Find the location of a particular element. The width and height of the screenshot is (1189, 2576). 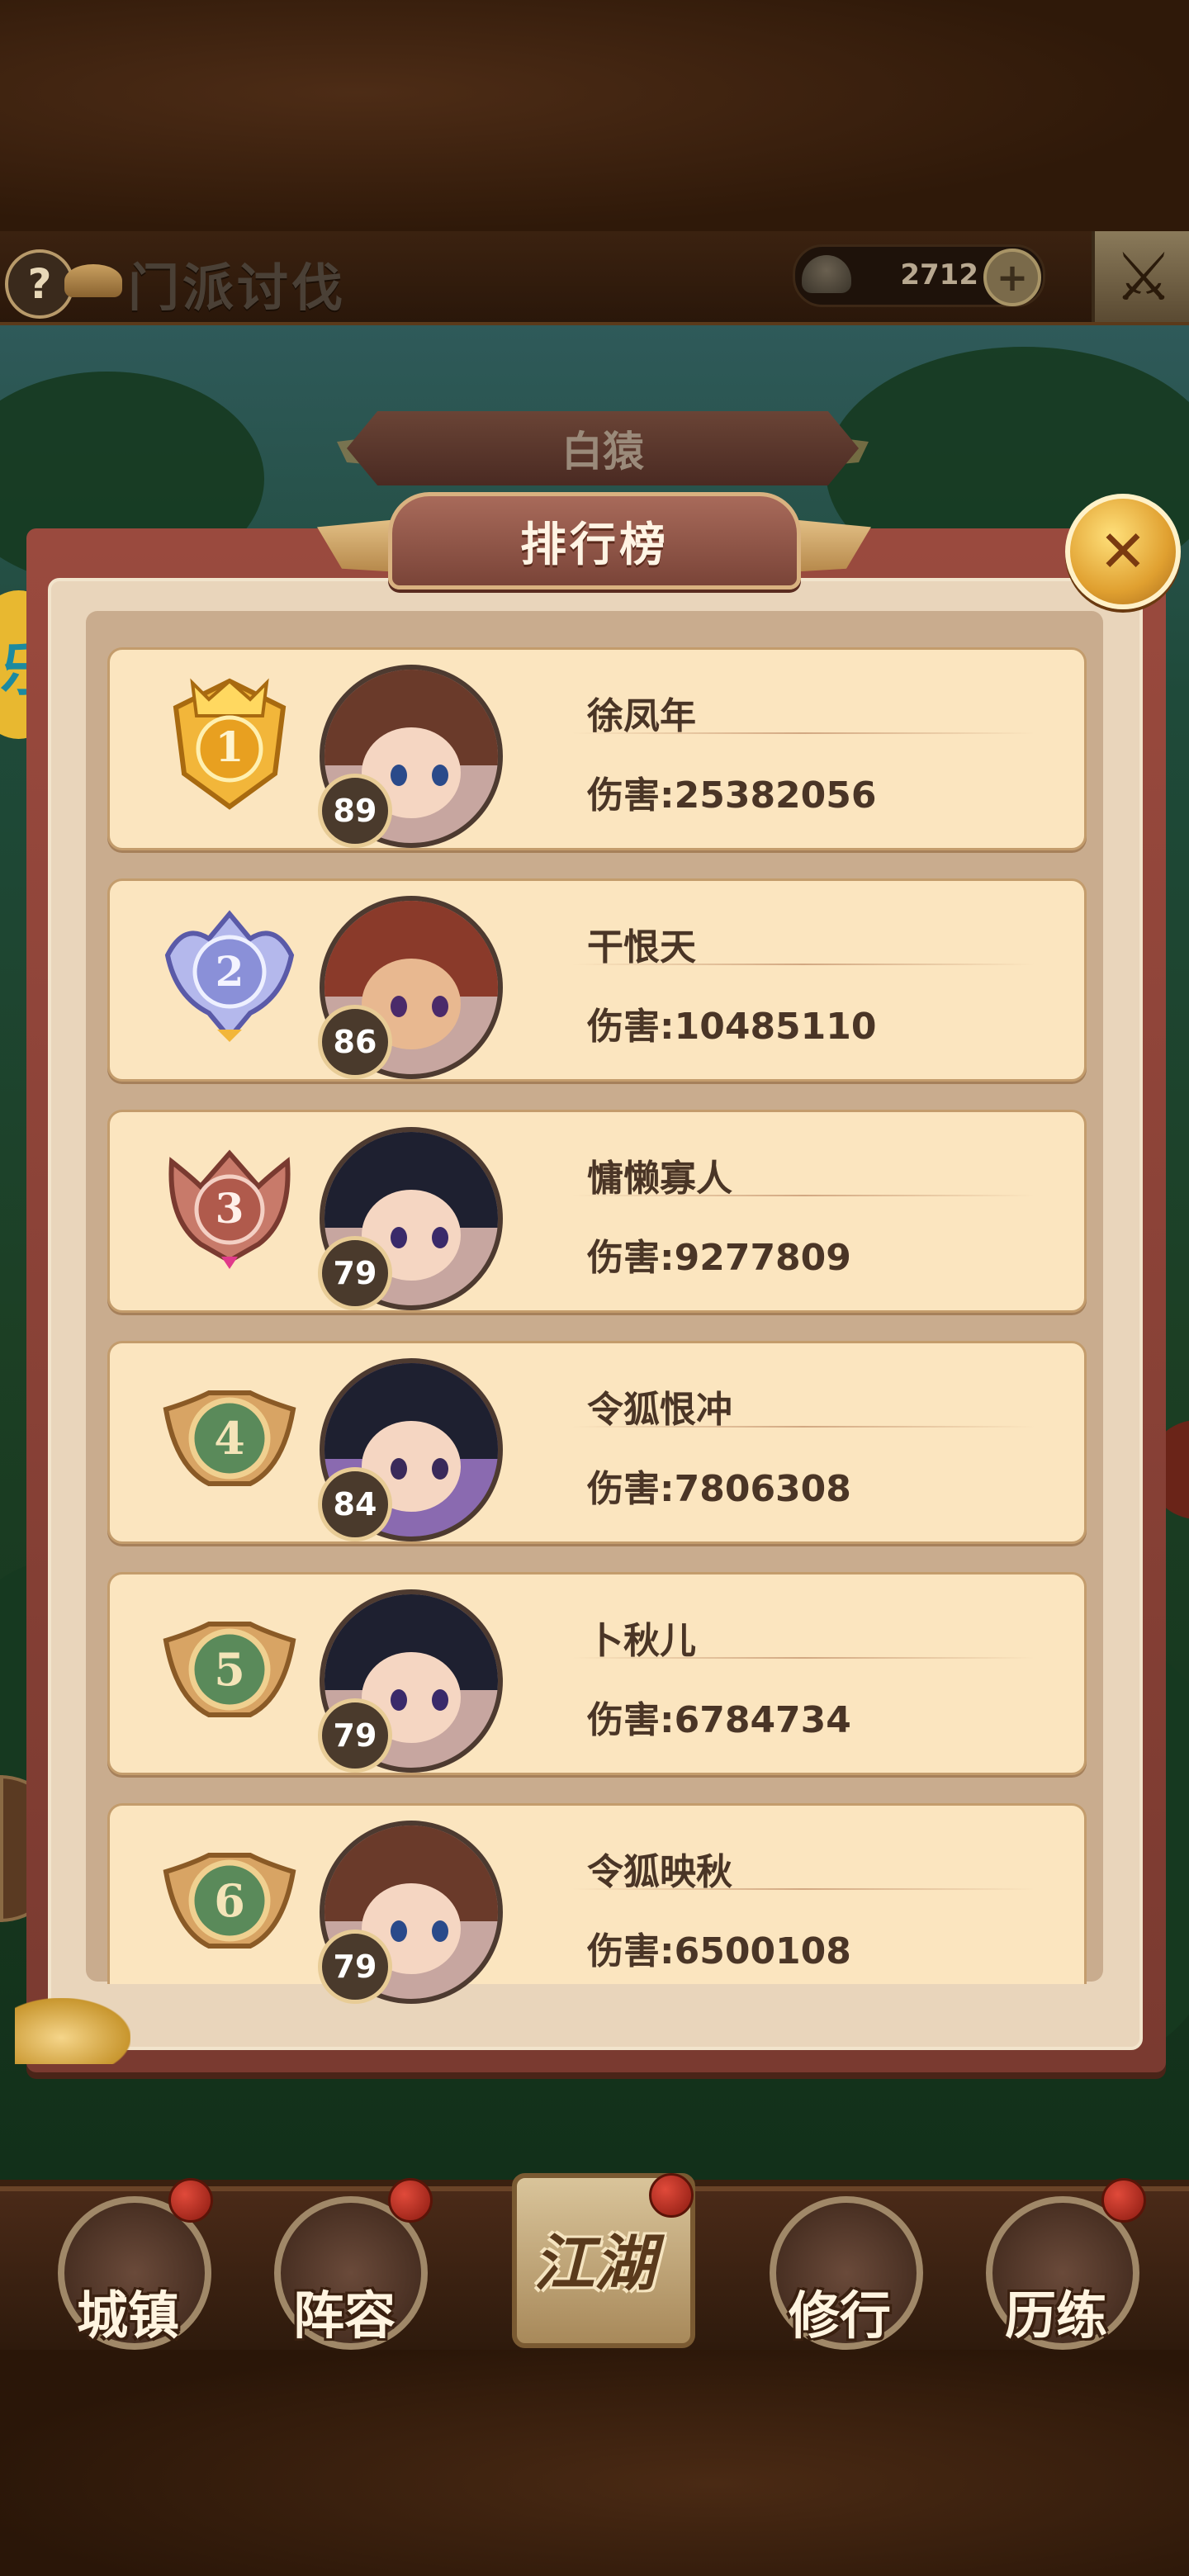

rank-4-medal-icon: 4 is located at coordinates (229, 1438).